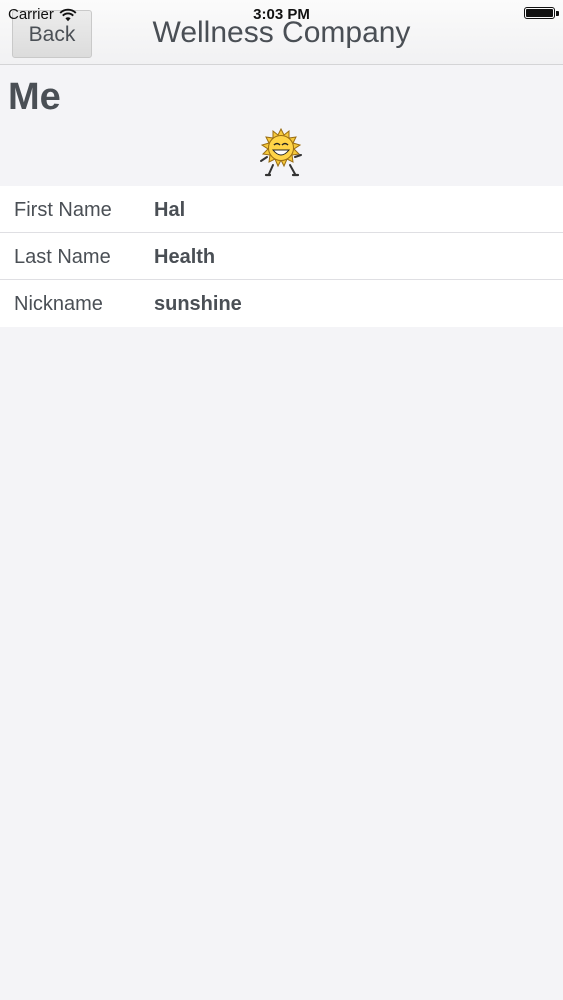 The image size is (563, 1000). What do you see at coordinates (185, 257) in the screenshot?
I see `last-name-value: Health` at bounding box center [185, 257].